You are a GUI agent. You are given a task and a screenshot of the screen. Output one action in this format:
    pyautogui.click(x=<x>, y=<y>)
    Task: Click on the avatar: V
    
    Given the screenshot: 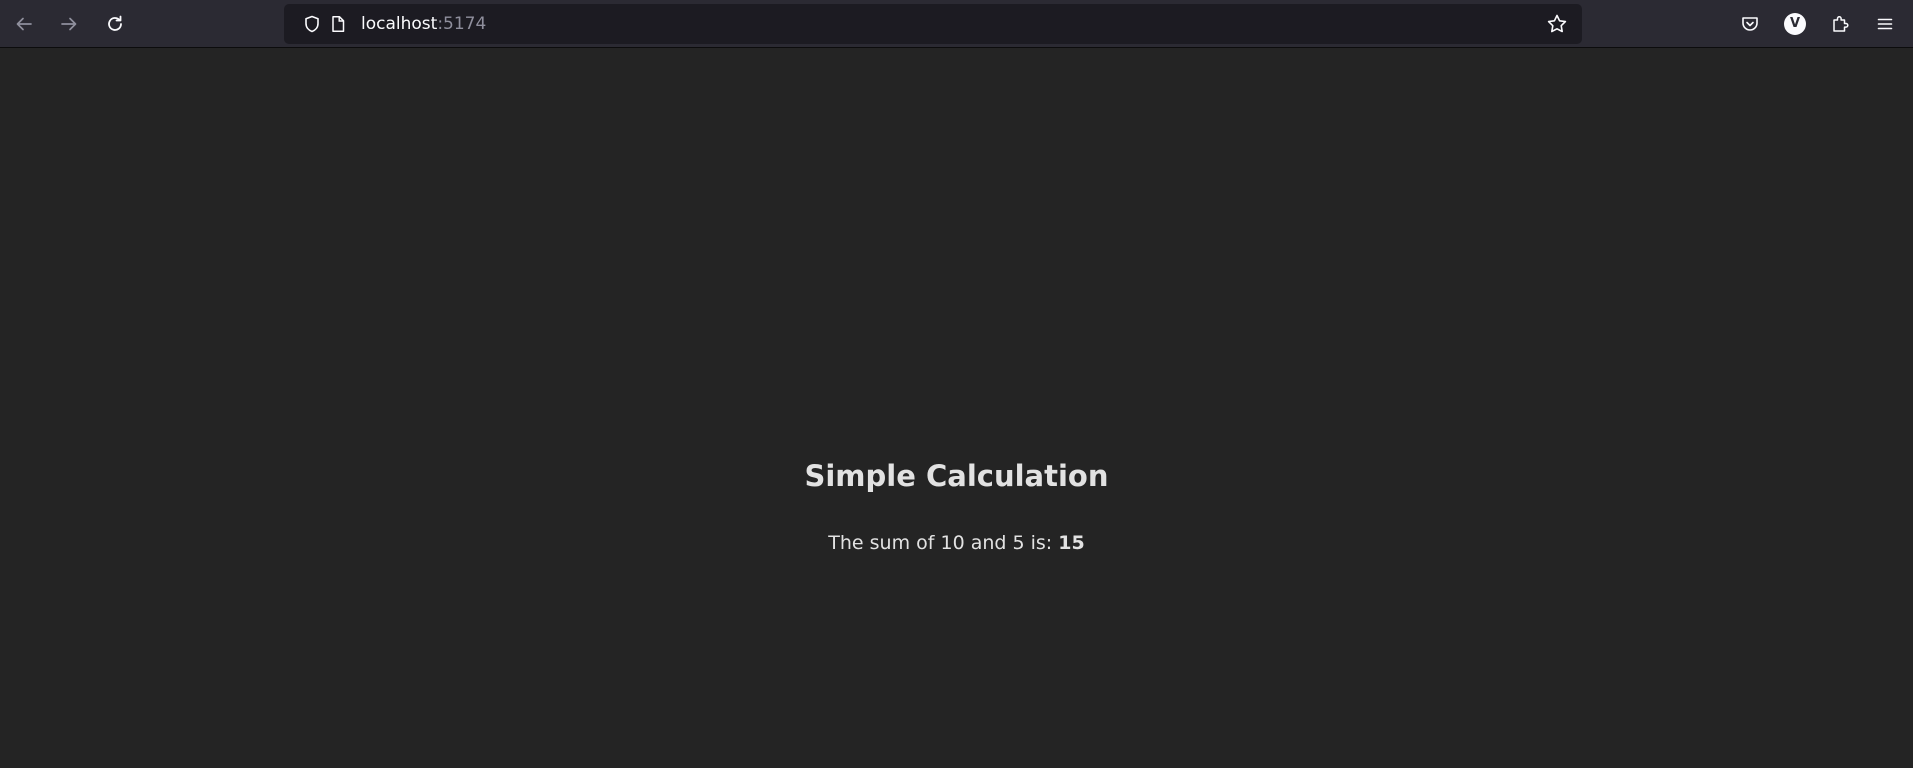 What is the action you would take?
    pyautogui.click(x=1795, y=24)
    